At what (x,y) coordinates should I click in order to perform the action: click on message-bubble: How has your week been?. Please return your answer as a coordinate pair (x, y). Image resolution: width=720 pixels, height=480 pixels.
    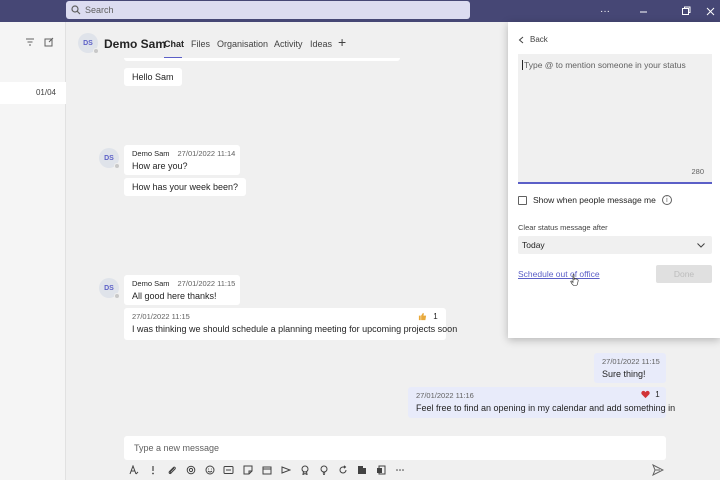
    Looking at the image, I should click on (185, 187).